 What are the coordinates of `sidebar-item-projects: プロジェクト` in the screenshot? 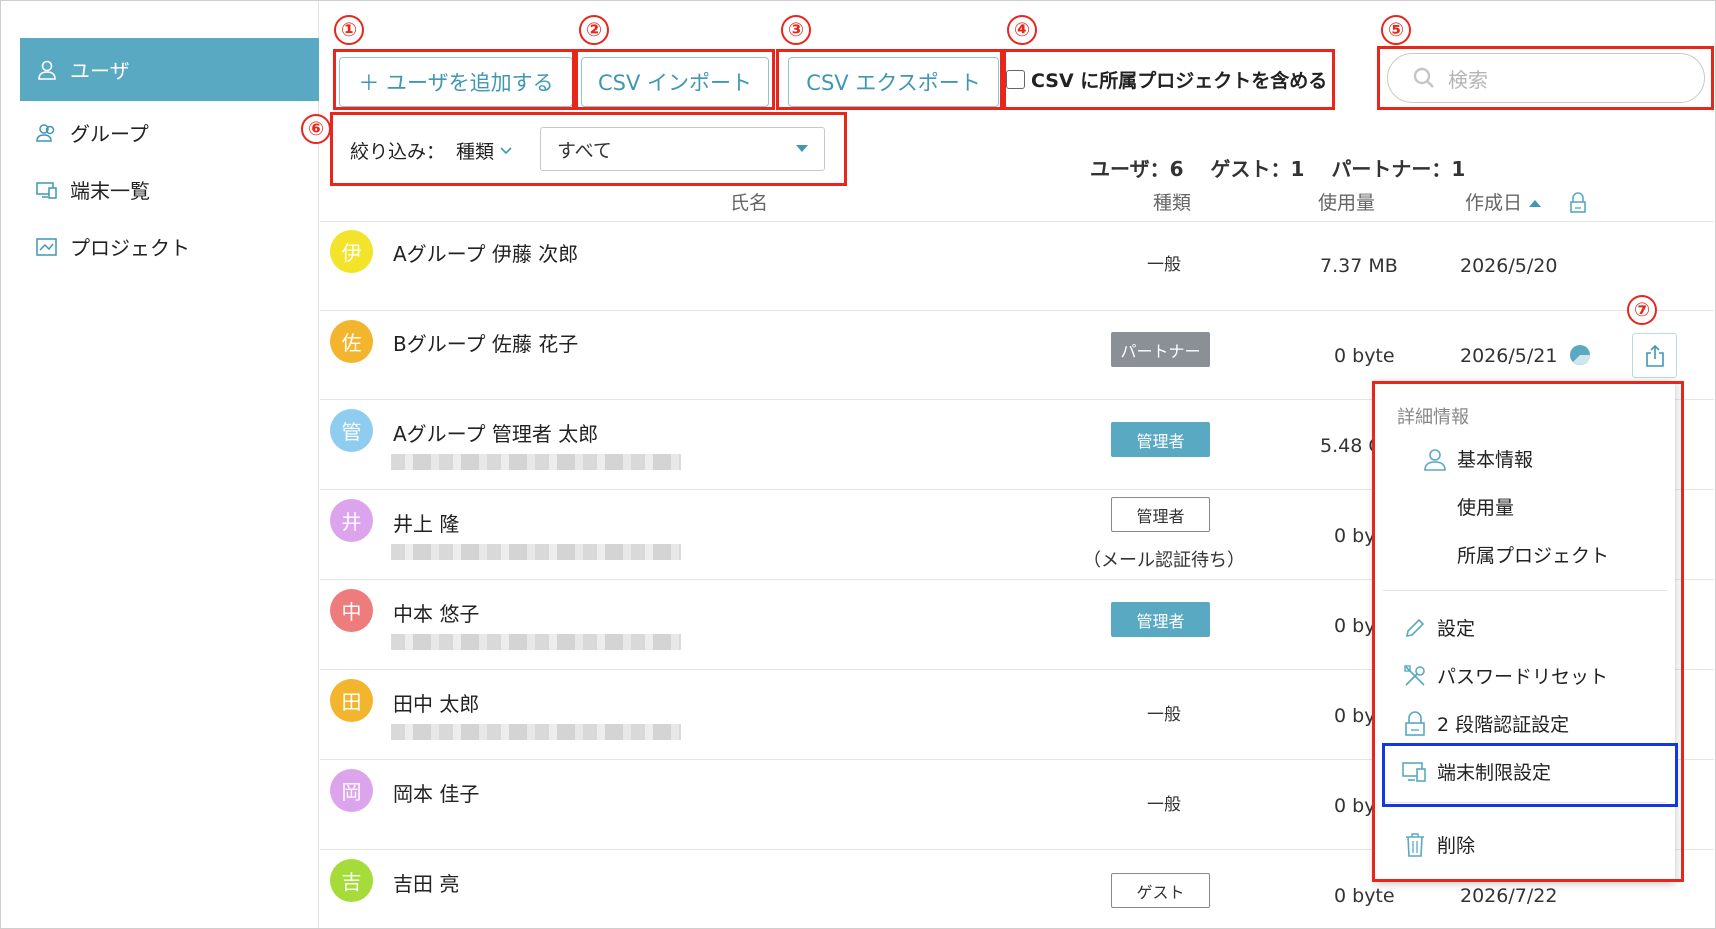 It's located at (169, 246).